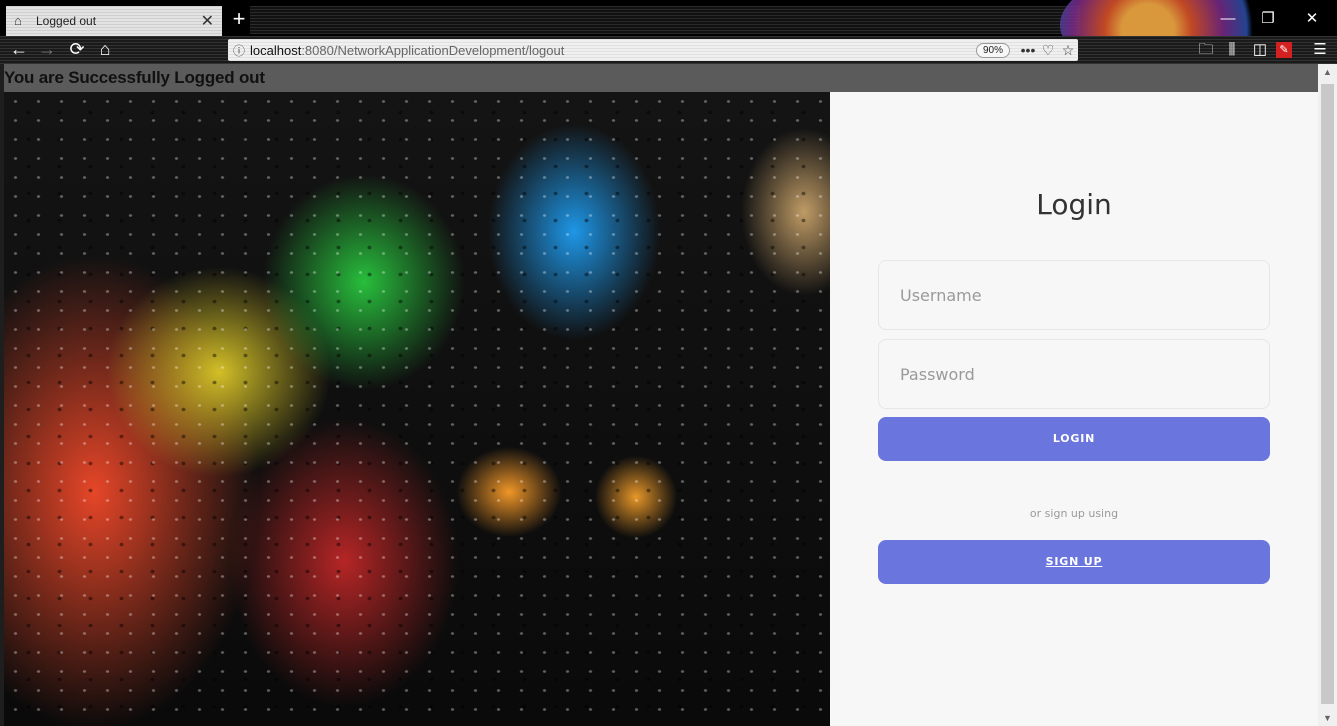 The image size is (1337, 726). I want to click on pocket-icon: ♡, so click(1048, 50).